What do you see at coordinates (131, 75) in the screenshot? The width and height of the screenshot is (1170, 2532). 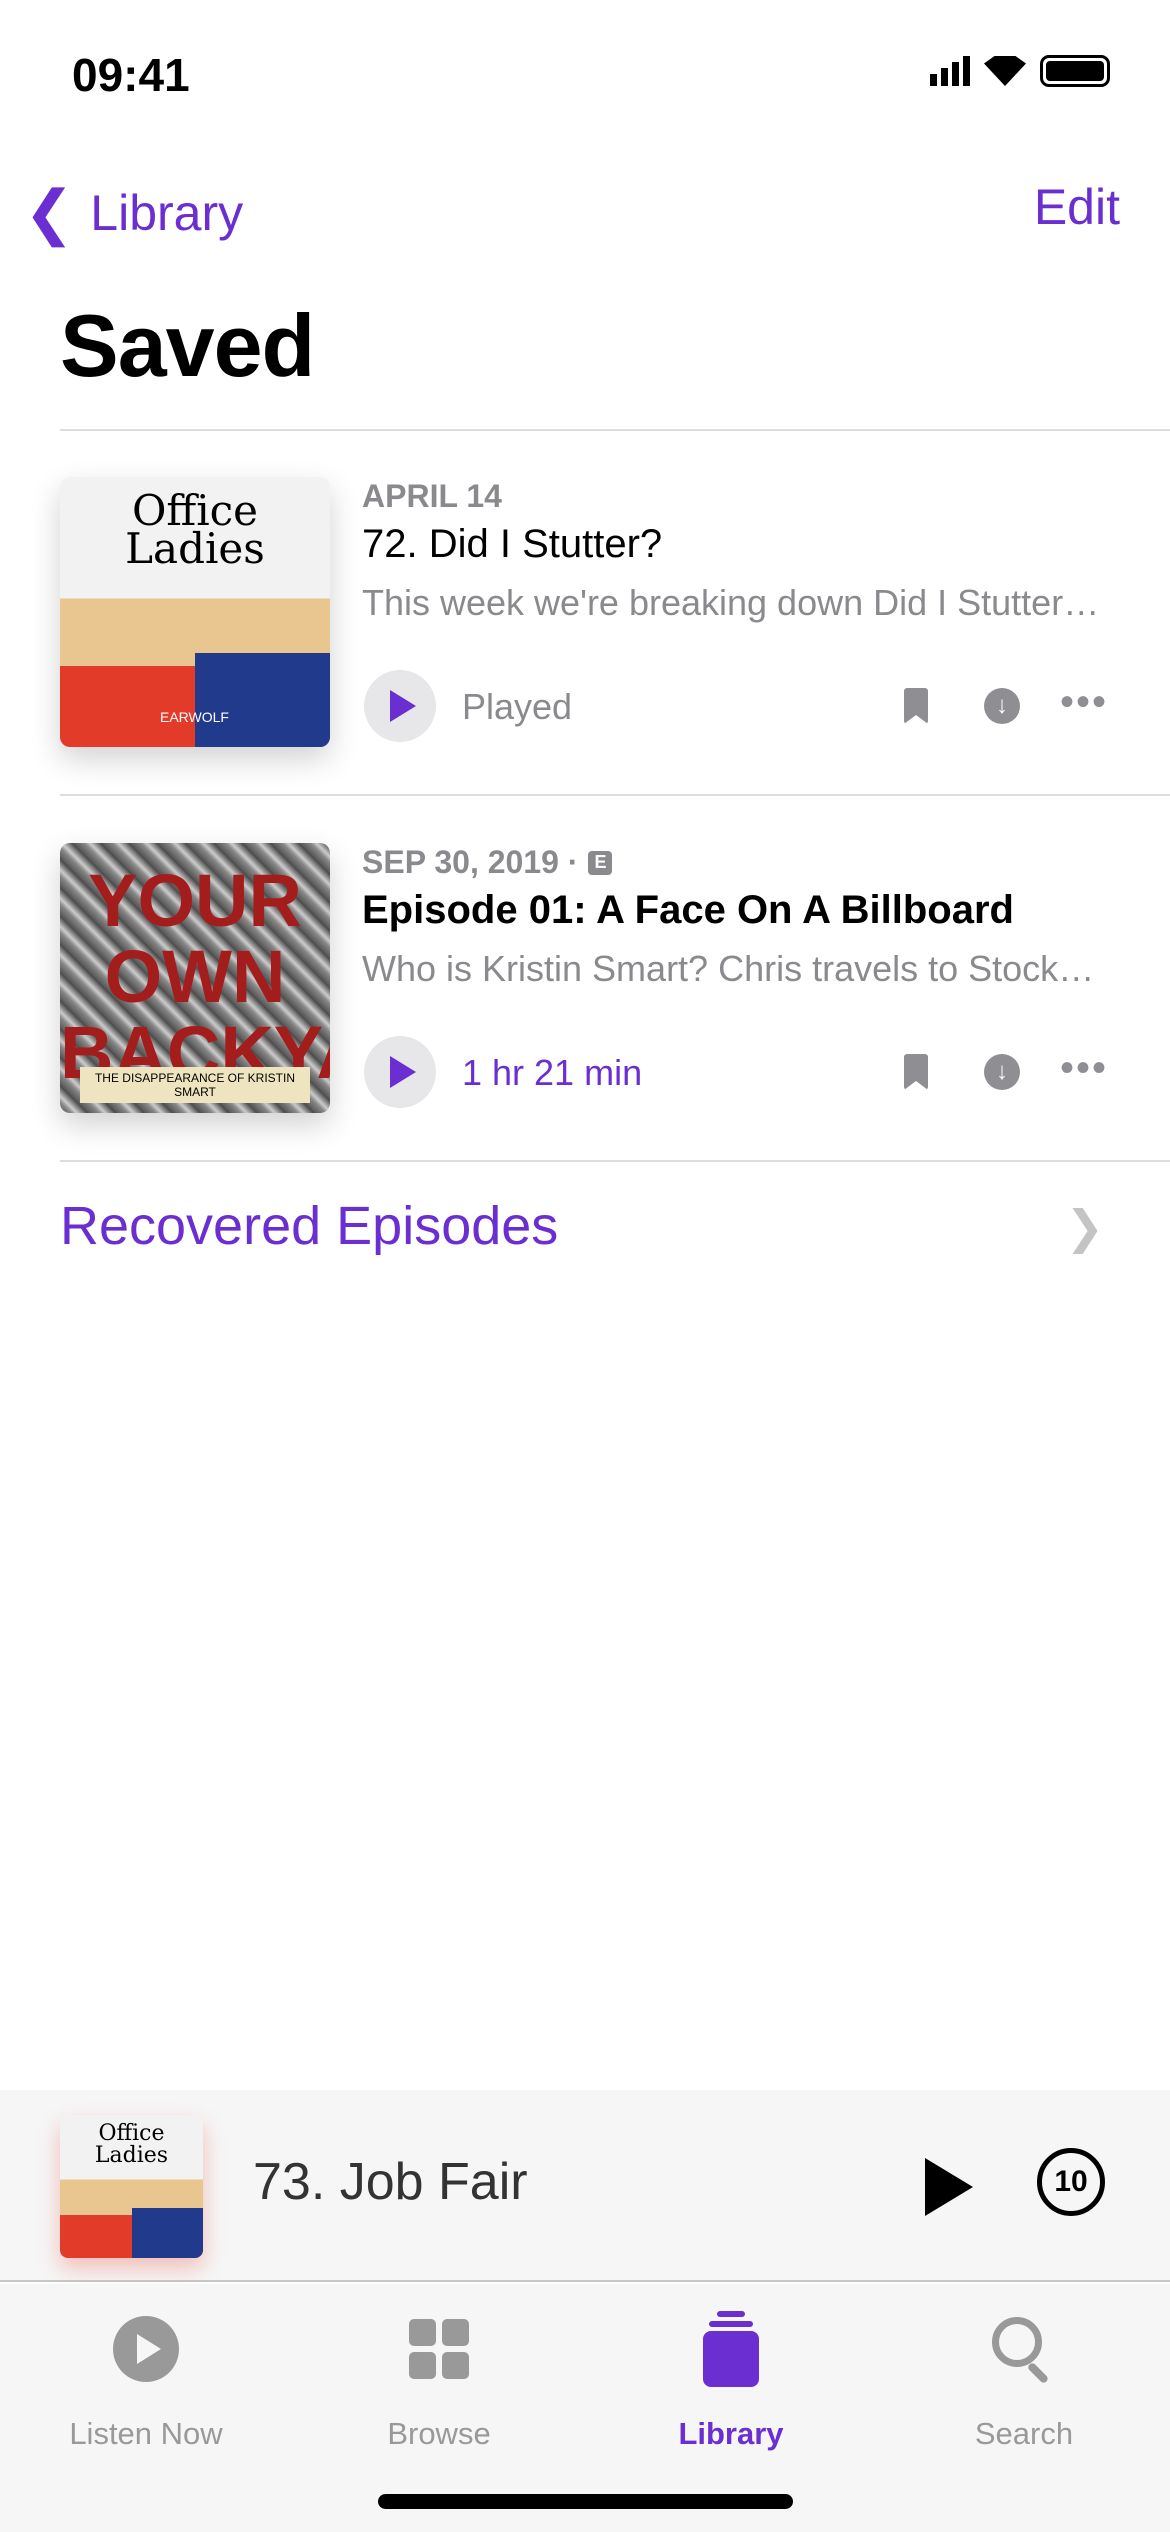 I see `status-time: 09:41` at bounding box center [131, 75].